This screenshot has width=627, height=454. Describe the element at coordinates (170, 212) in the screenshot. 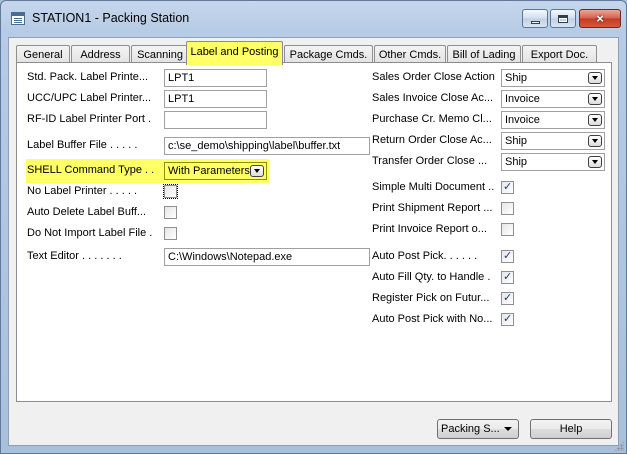

I see `auto-delete-label-buffer-checkbox` at that location.